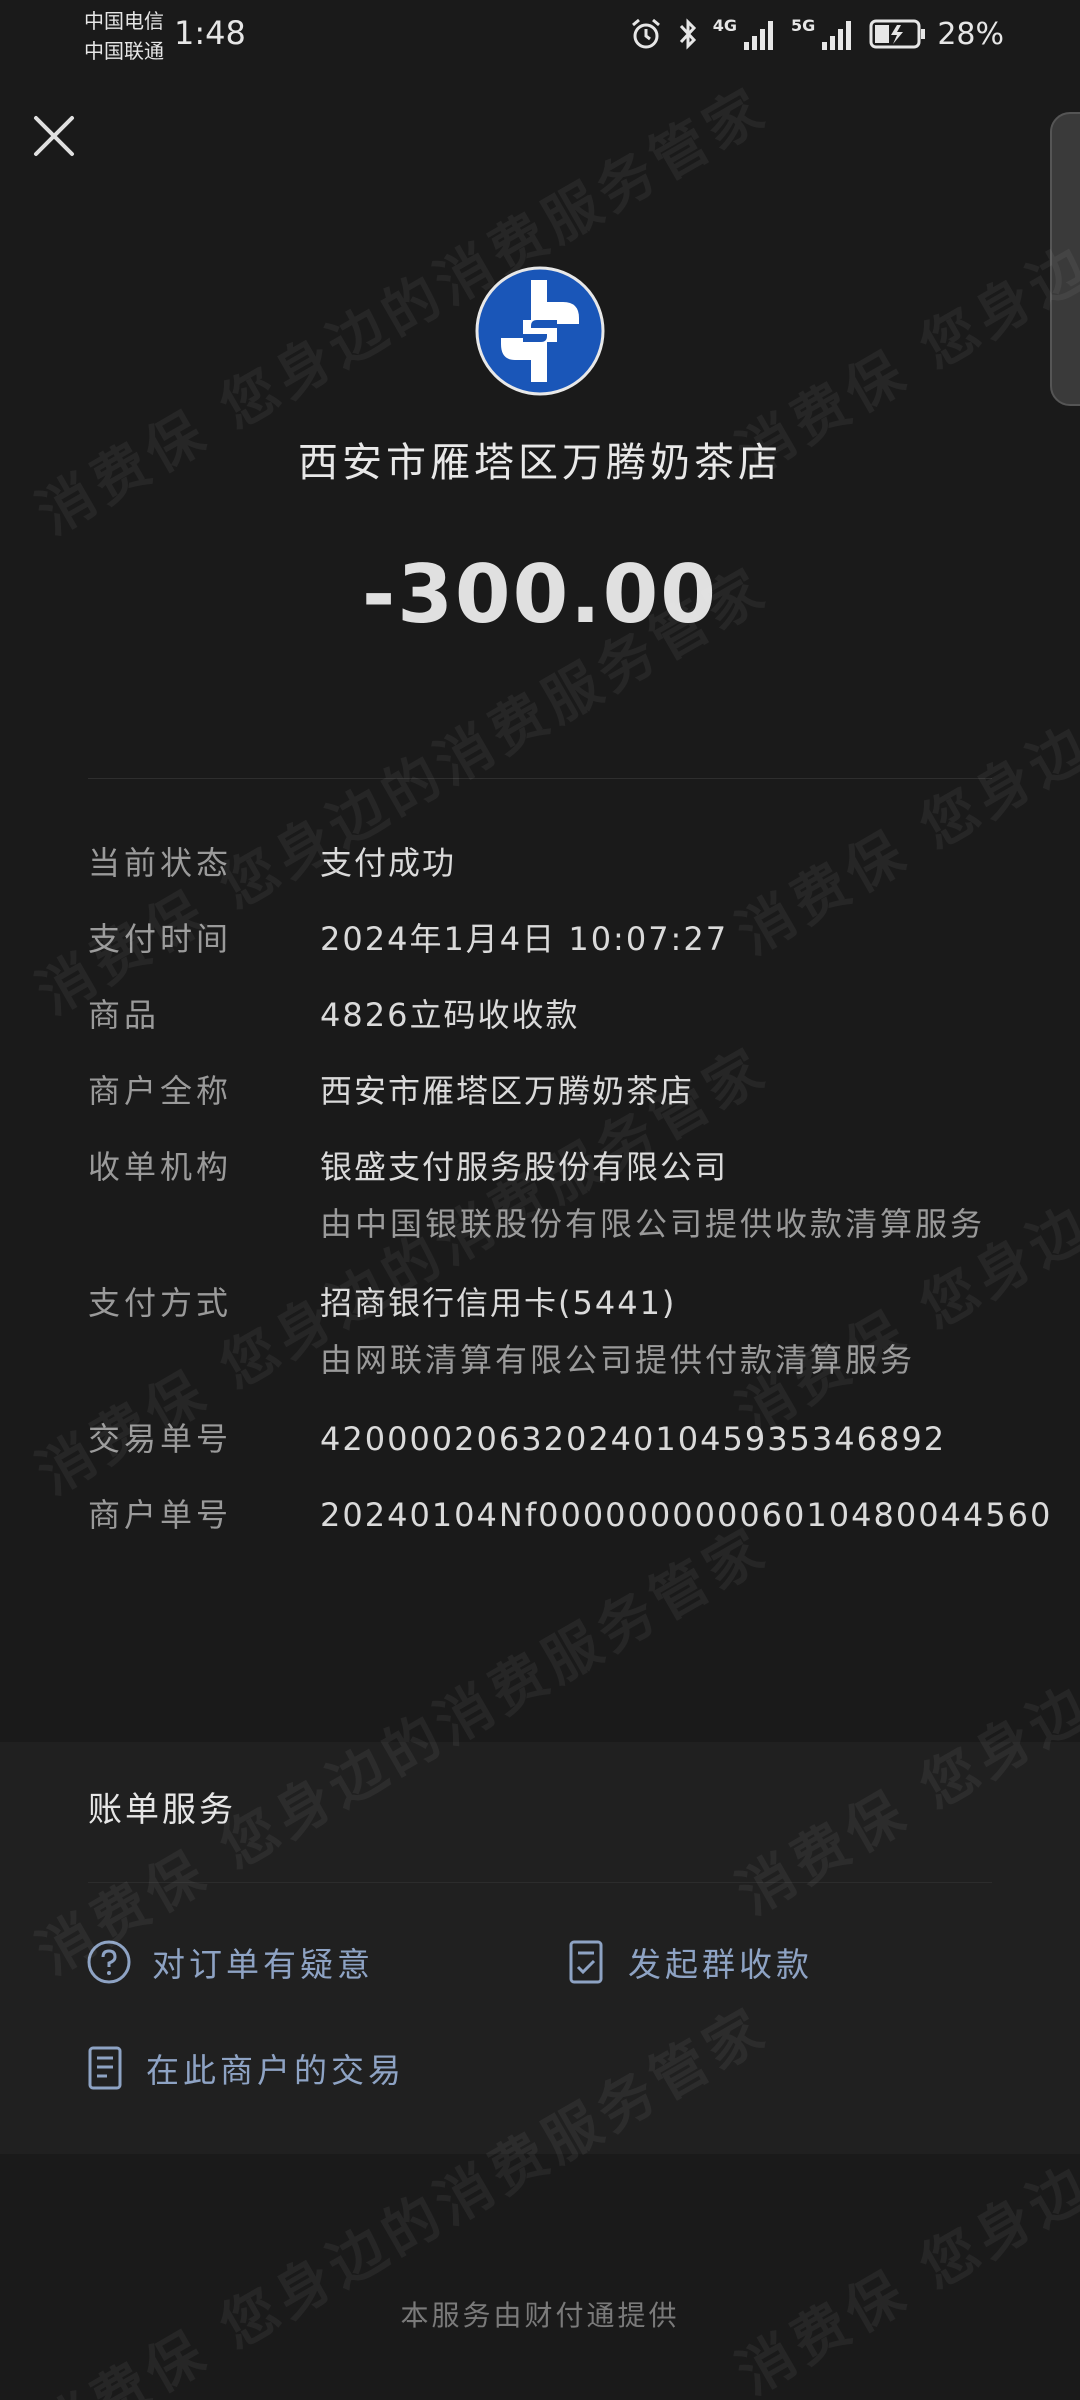 The width and height of the screenshot is (1080, 2400). What do you see at coordinates (162, 1810) in the screenshot?
I see `services-title: 账单服务` at bounding box center [162, 1810].